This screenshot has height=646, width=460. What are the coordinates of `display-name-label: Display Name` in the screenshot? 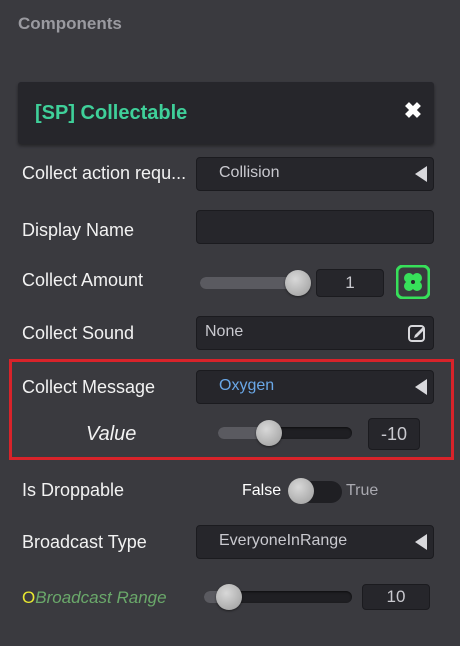 It's located at (78, 230).